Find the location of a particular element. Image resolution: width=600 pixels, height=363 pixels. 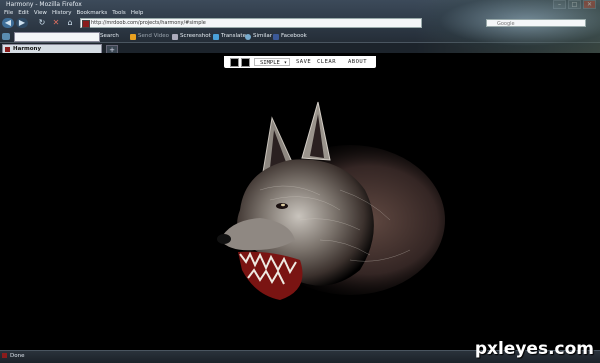

maximize-button: □ is located at coordinates (574, 4).